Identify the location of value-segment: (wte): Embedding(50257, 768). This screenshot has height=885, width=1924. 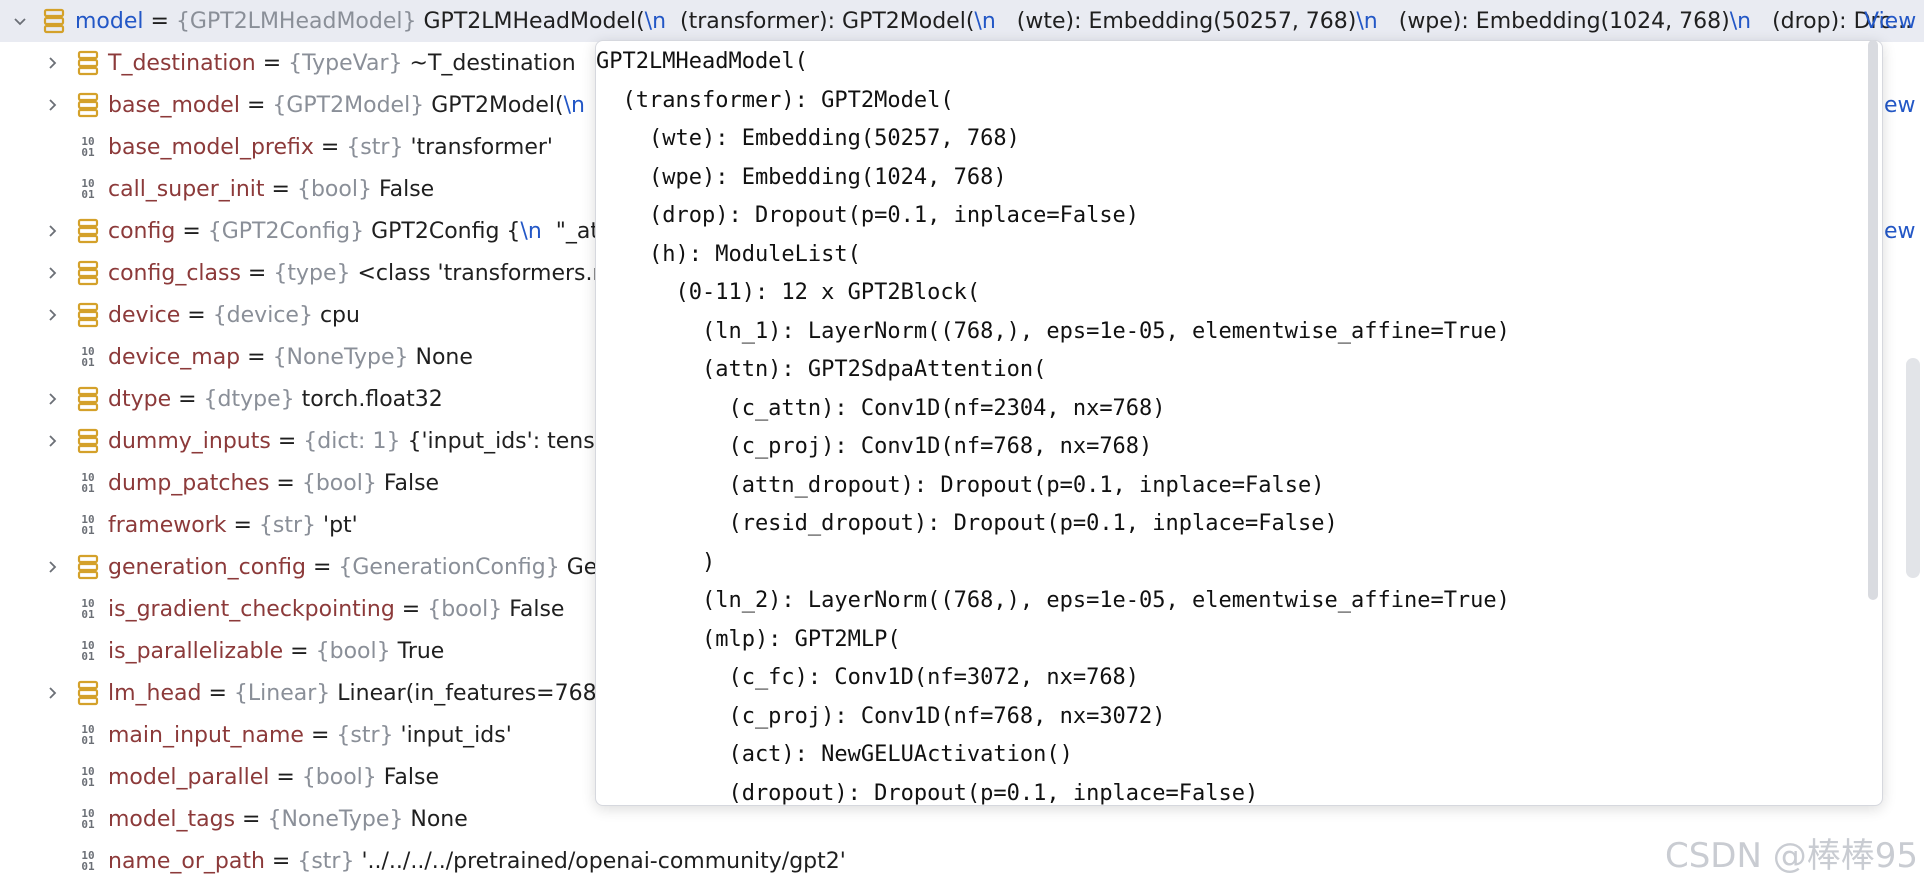
(1186, 21).